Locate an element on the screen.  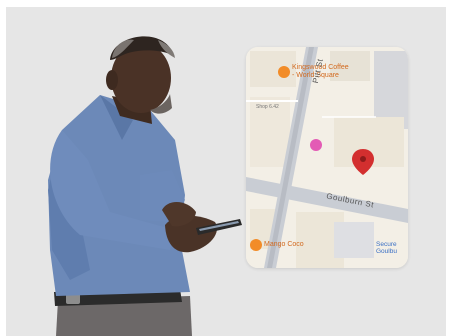
business-label: Secure Goulbu is located at coordinates (386, 248).